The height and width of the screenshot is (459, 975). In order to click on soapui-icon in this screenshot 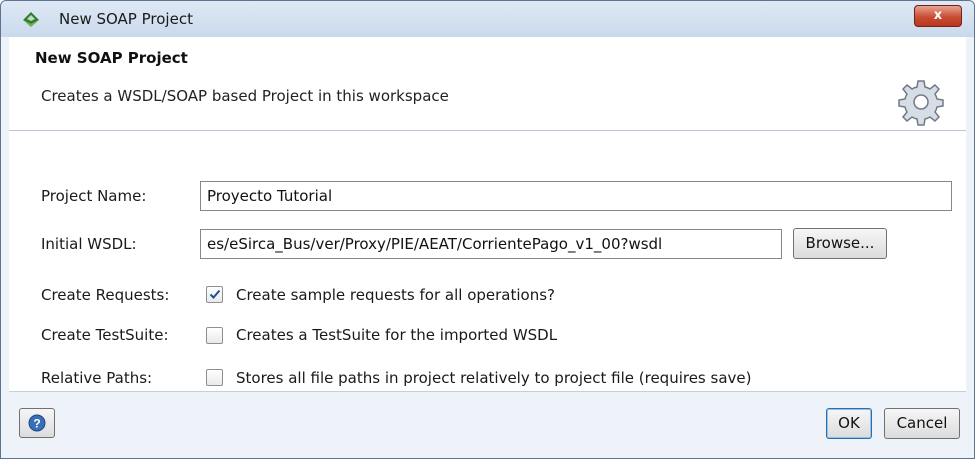, I will do `click(31, 19)`.